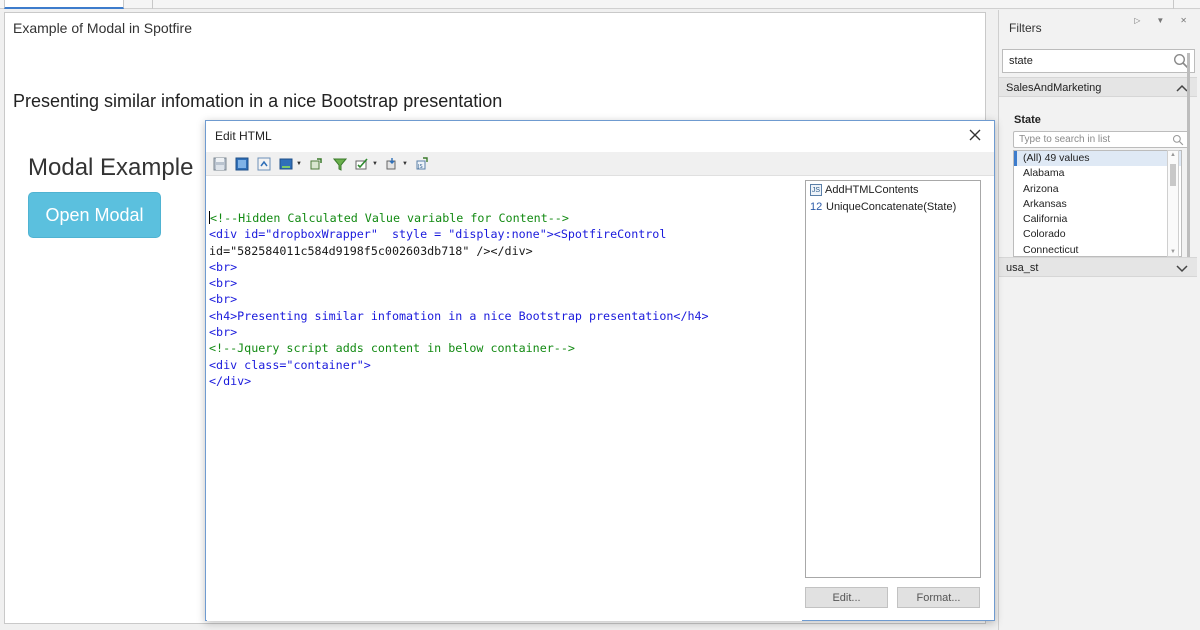 The width and height of the screenshot is (1200, 630). I want to click on filter-group-usa-st: usa_st, so click(1098, 267).